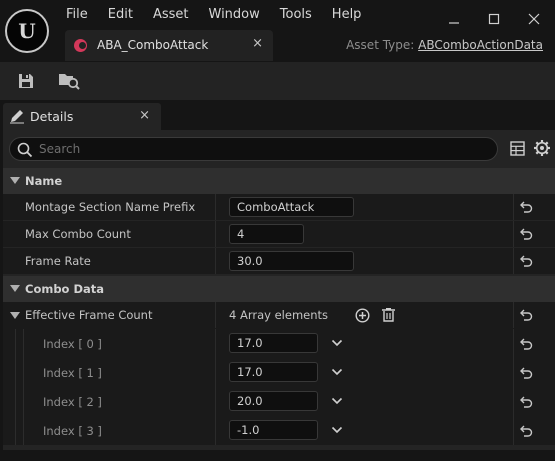  I want to click on array-element-row: Index [ 1 ] 17.0, so click(279, 372).